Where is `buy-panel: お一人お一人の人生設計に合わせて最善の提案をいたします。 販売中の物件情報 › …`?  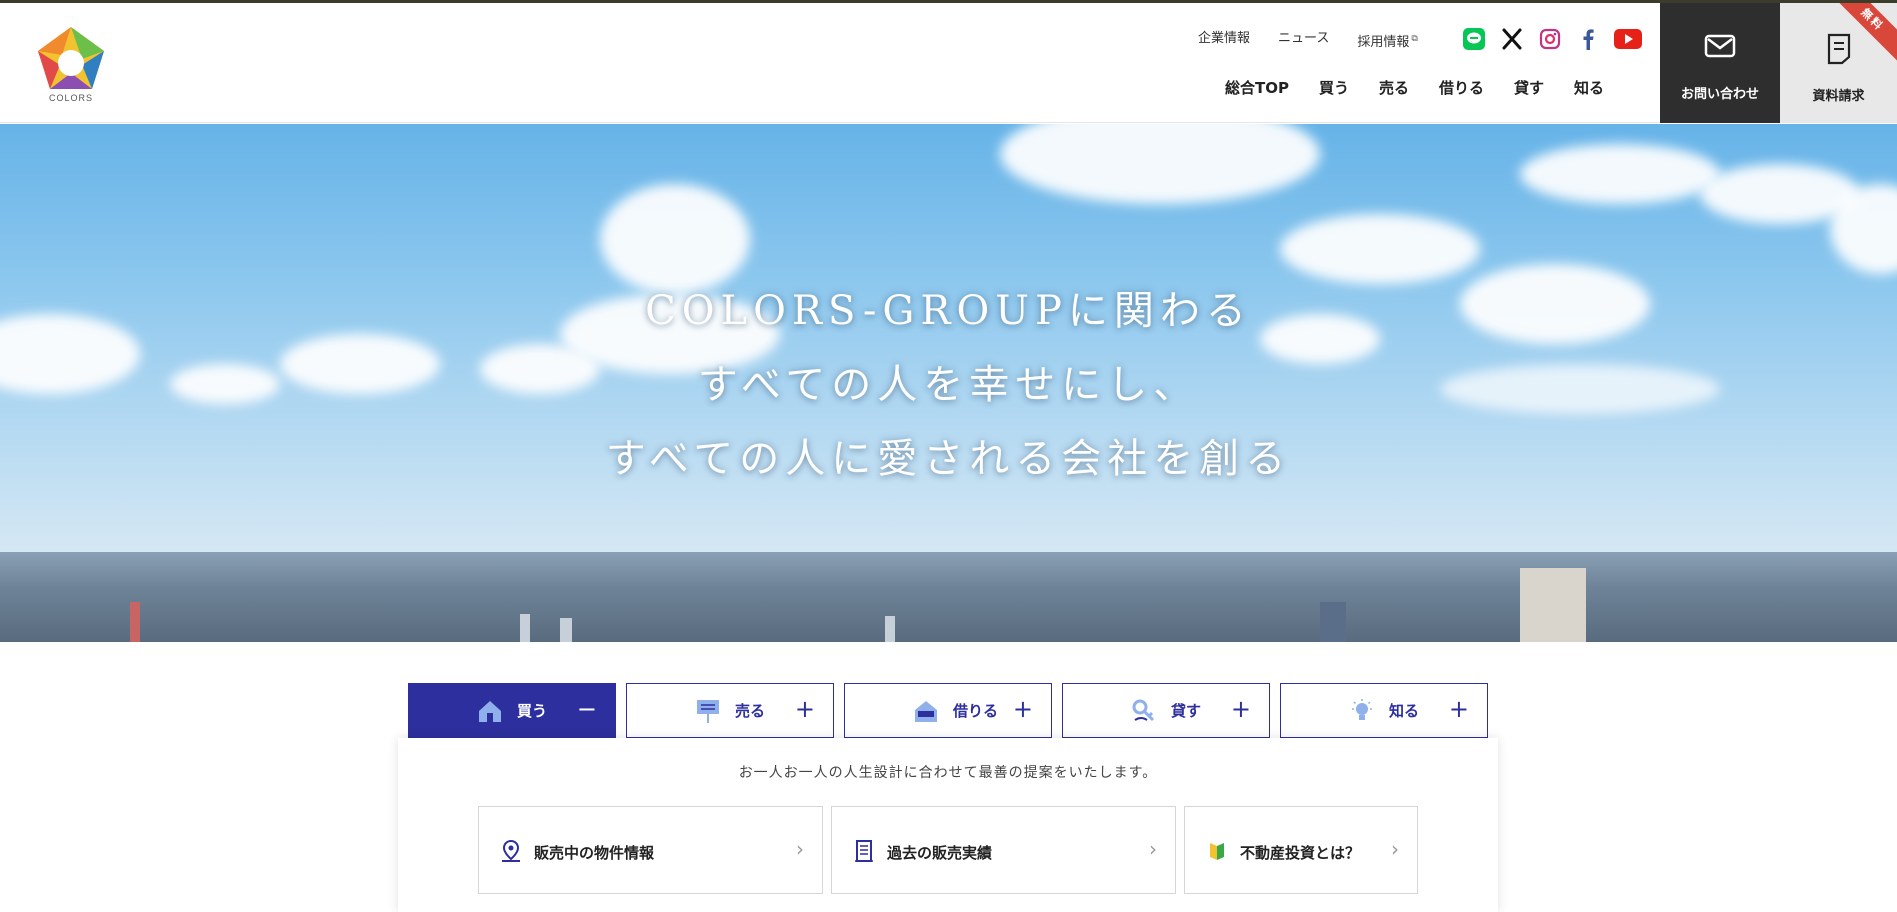
buy-panel: お一人お一人の人生設計に合わせて最善の提案をいたします。 販売中の物件情報 › … is located at coordinates (948, 825).